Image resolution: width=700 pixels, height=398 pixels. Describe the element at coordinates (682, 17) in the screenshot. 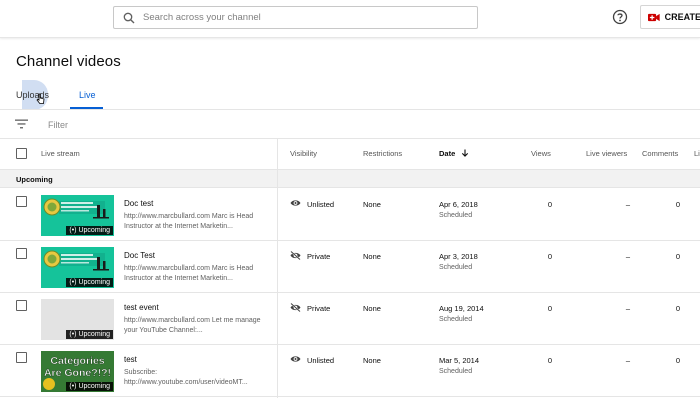

I see `create-label: CREATE` at that location.